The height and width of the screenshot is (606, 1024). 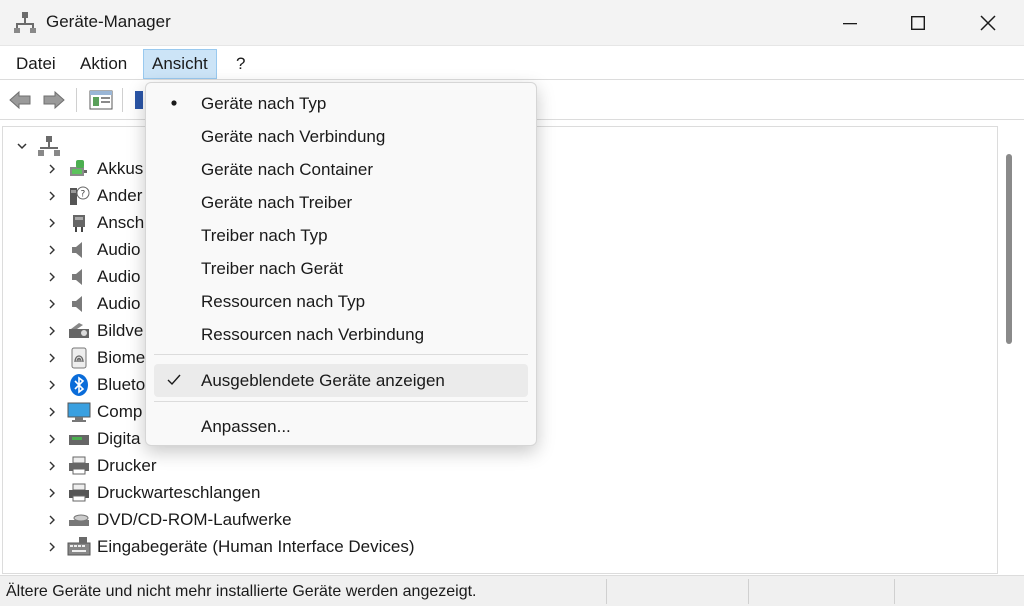 What do you see at coordinates (264, 235) in the screenshot?
I see `menu-item-label: Treiber nach Typ` at bounding box center [264, 235].